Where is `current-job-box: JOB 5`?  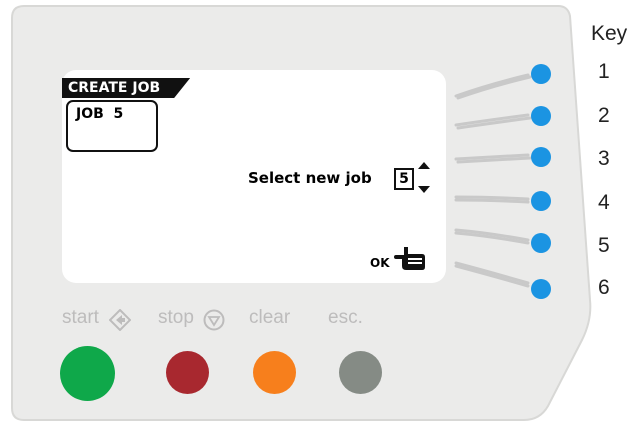 current-job-box: JOB 5 is located at coordinates (112, 126).